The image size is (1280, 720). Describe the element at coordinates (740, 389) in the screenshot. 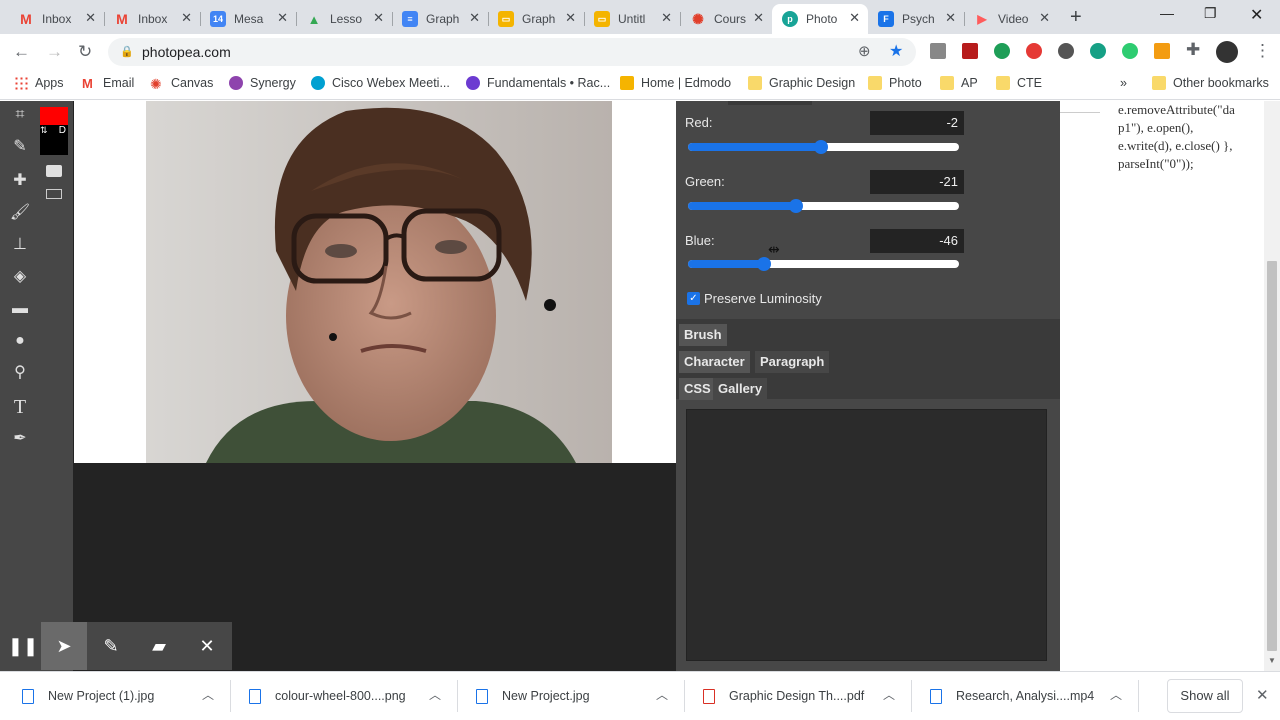

I see `tab-gallery: Gallery` at that location.